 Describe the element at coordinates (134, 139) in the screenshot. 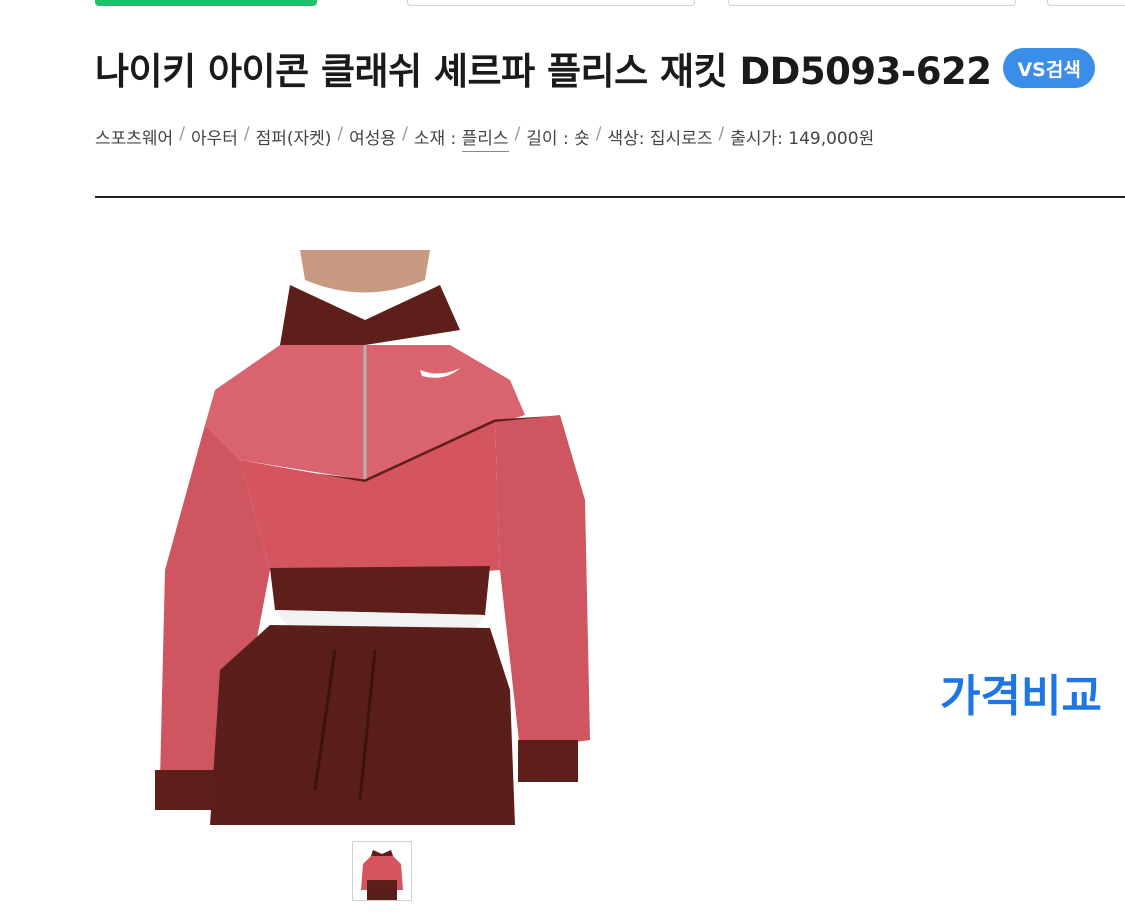

I see `spec-item: 스포츠웨어` at that location.